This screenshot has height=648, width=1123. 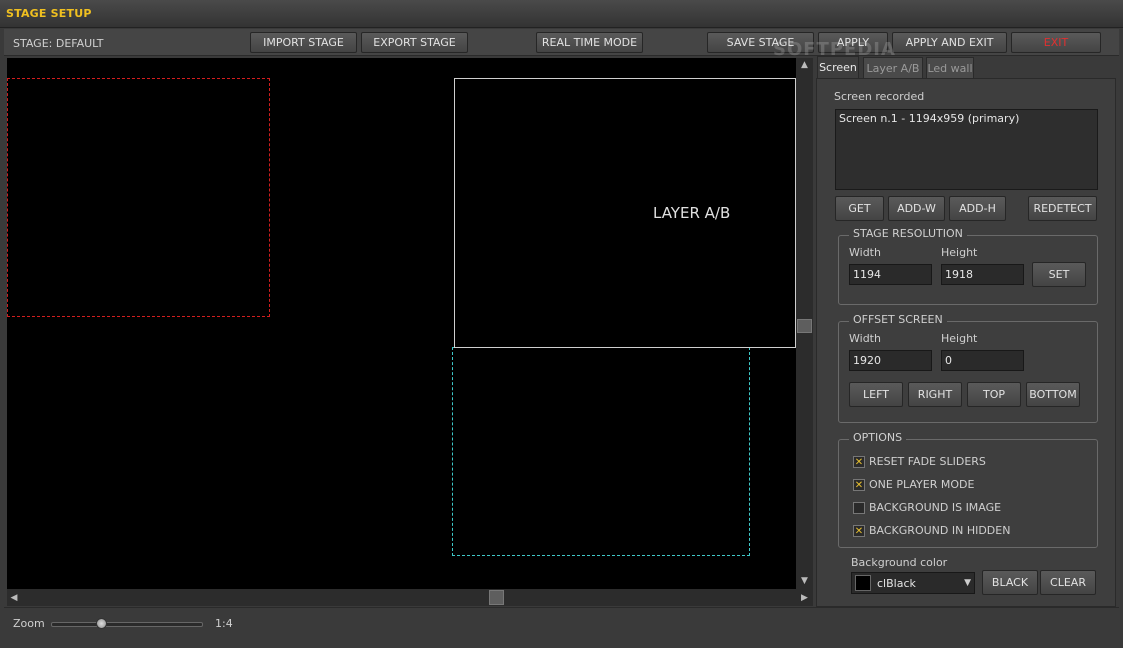 I want to click on black-button: BLACK, so click(x=1010, y=582).